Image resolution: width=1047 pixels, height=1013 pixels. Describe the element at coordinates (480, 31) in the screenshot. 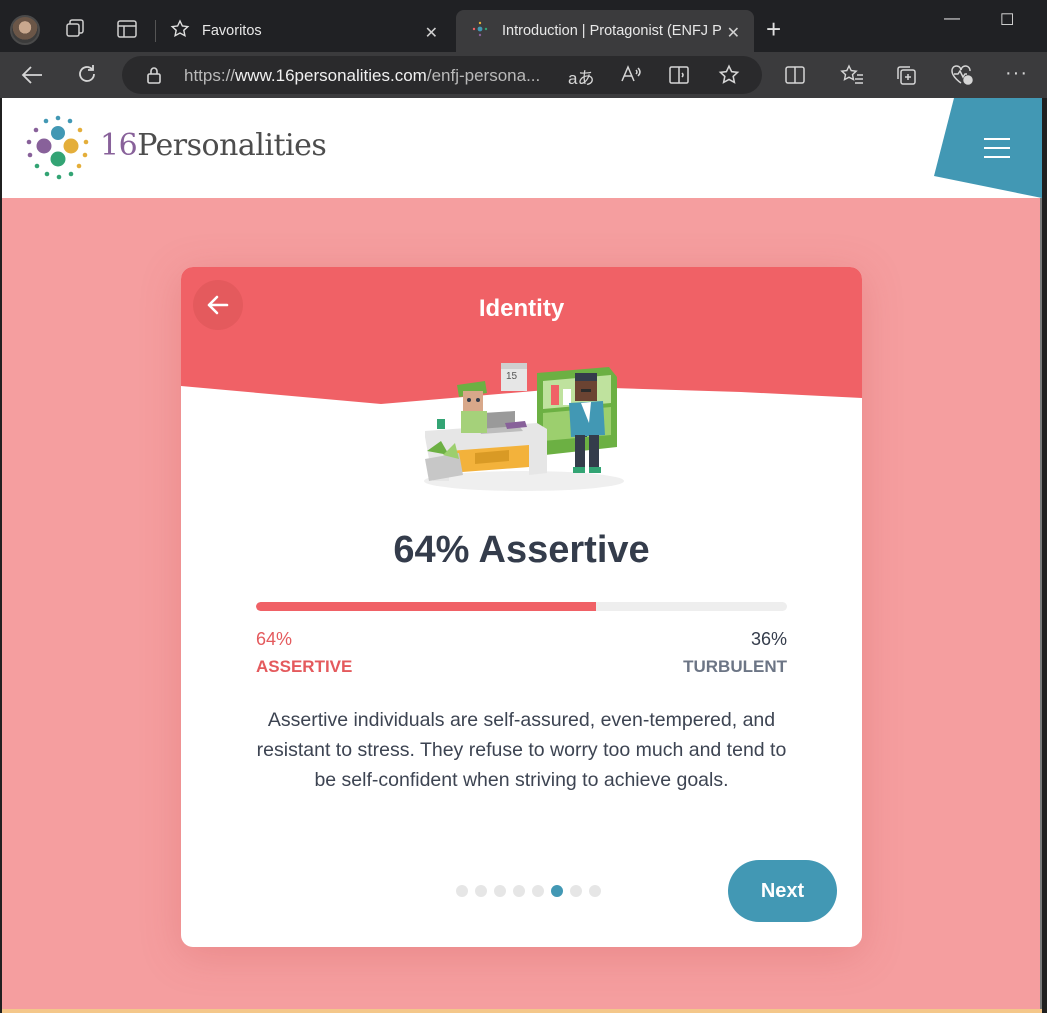

I see `site-favicon-icon` at that location.